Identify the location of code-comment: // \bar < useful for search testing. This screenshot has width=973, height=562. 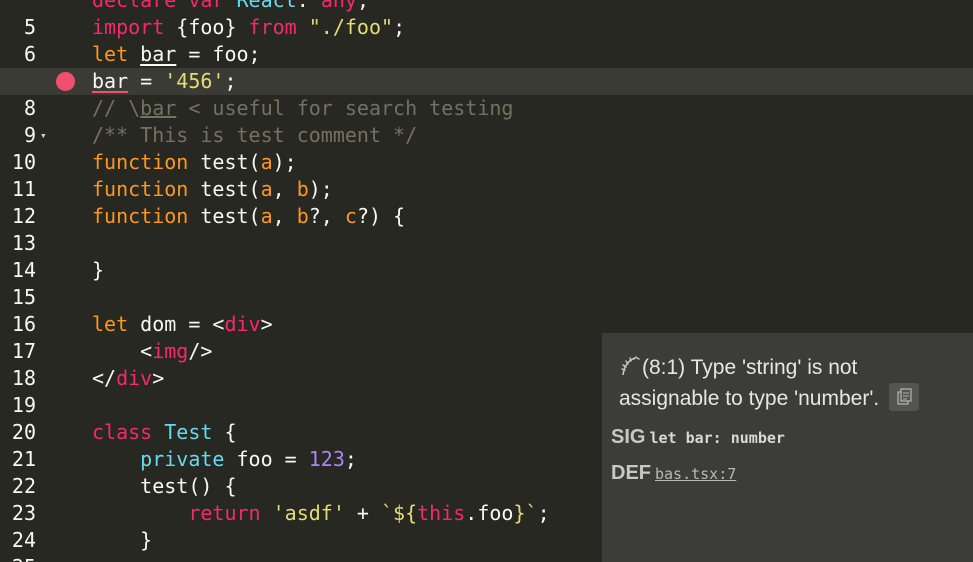
(303, 108).